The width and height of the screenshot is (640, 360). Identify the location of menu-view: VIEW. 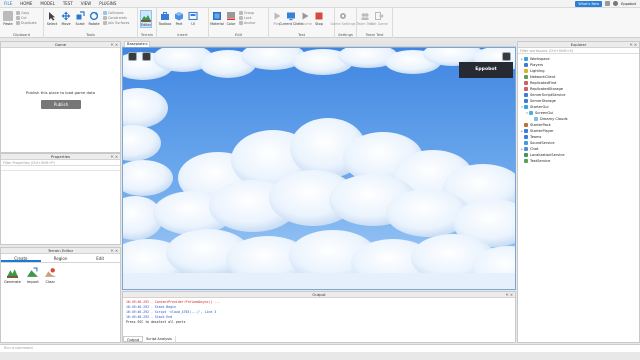
(86, 3).